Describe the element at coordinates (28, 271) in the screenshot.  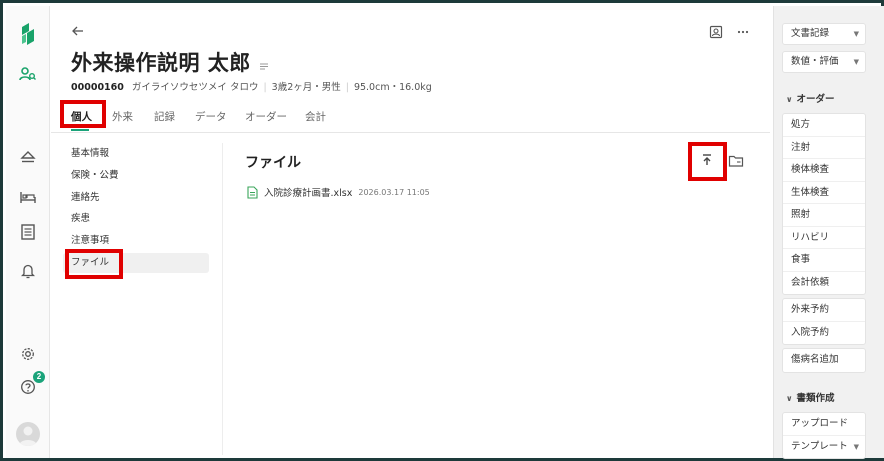
I see `bell-icon` at that location.